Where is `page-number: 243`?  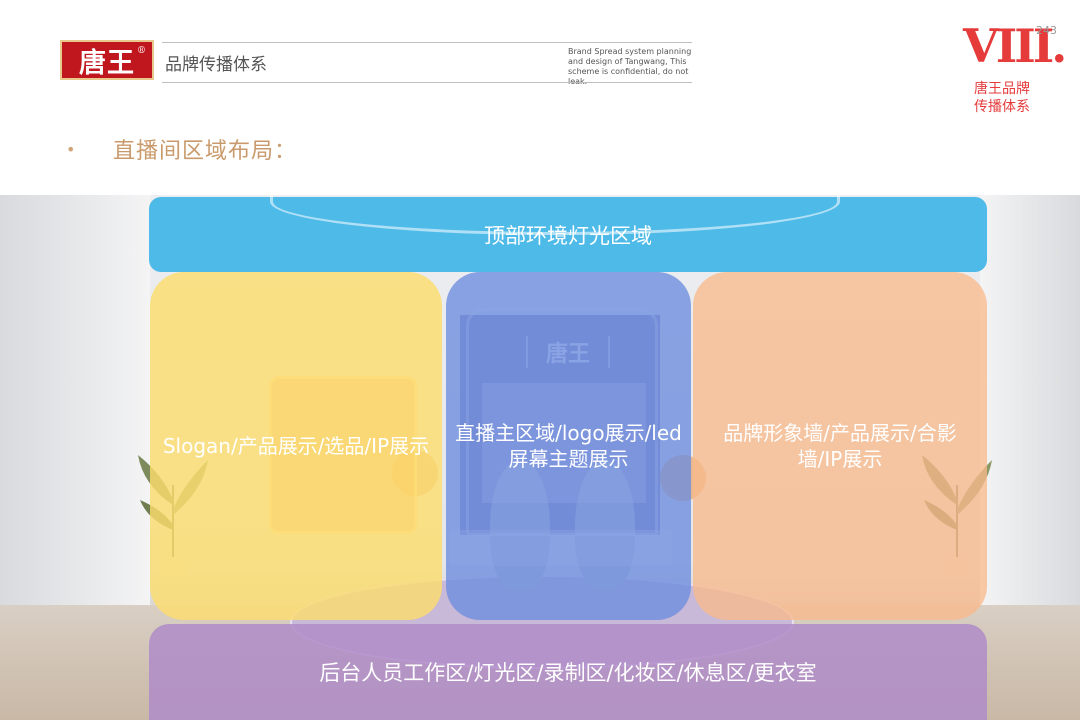 page-number: 243 is located at coordinates (1046, 30).